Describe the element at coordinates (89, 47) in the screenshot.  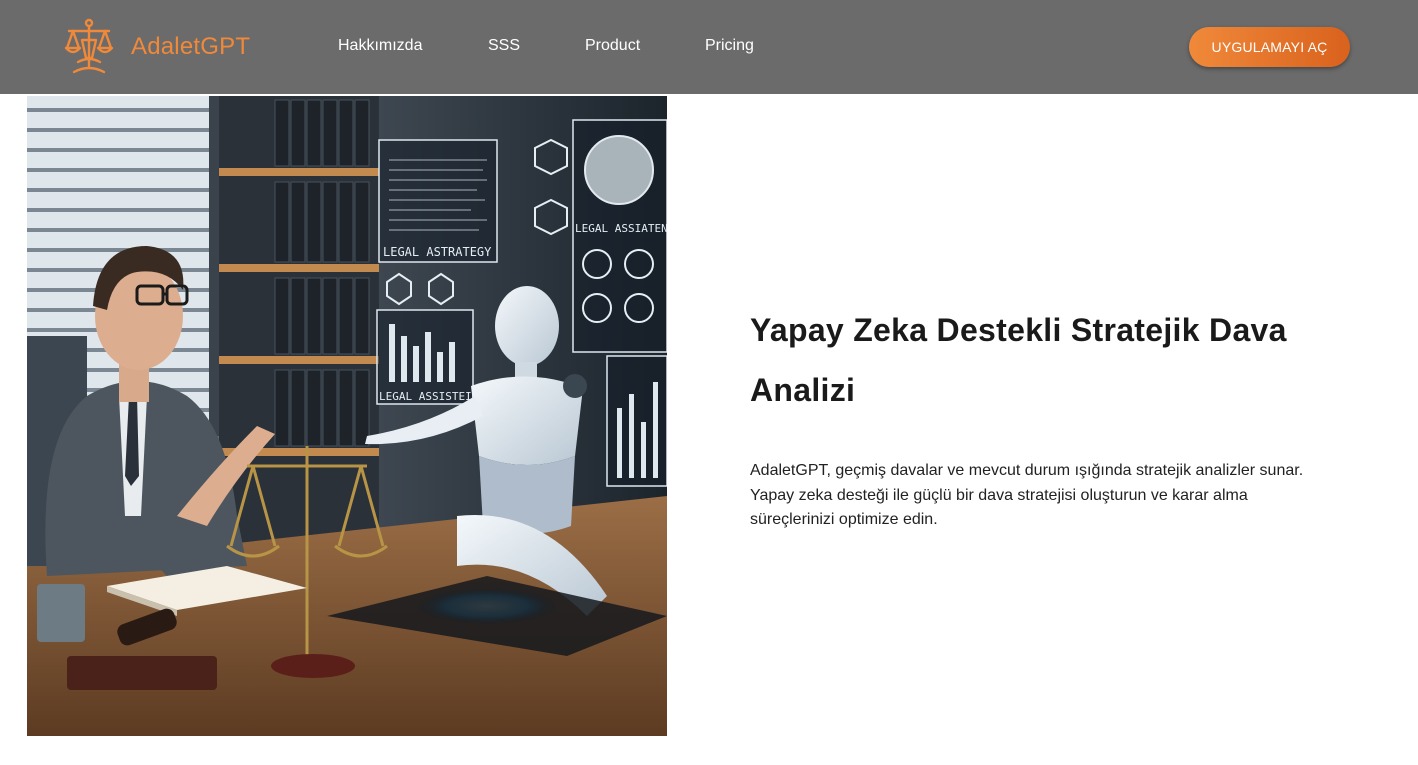
I see `scales-of-justice-icon` at that location.